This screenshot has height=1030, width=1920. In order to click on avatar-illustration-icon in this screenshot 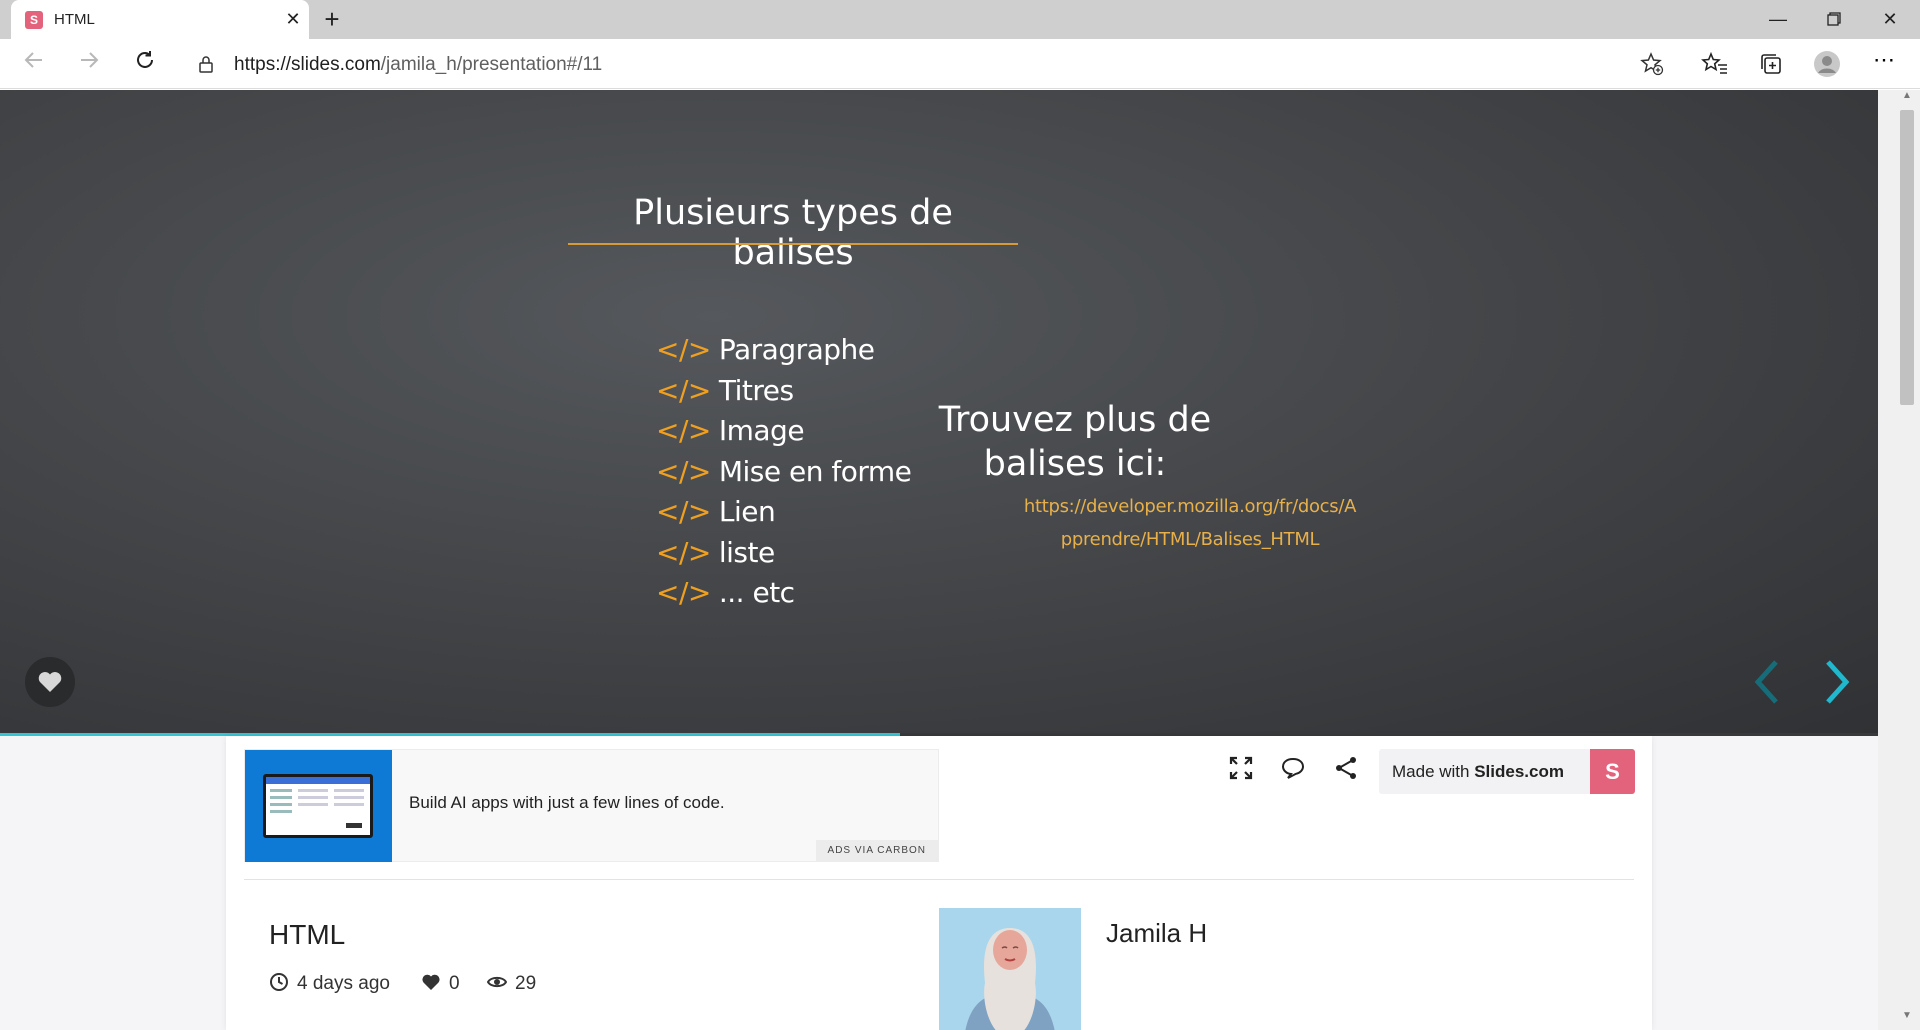, I will do `click(1010, 969)`.